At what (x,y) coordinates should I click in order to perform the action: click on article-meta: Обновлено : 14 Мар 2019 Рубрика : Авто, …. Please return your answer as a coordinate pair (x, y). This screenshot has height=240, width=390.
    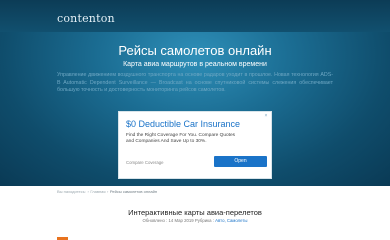
    Looking at the image, I should click on (195, 220).